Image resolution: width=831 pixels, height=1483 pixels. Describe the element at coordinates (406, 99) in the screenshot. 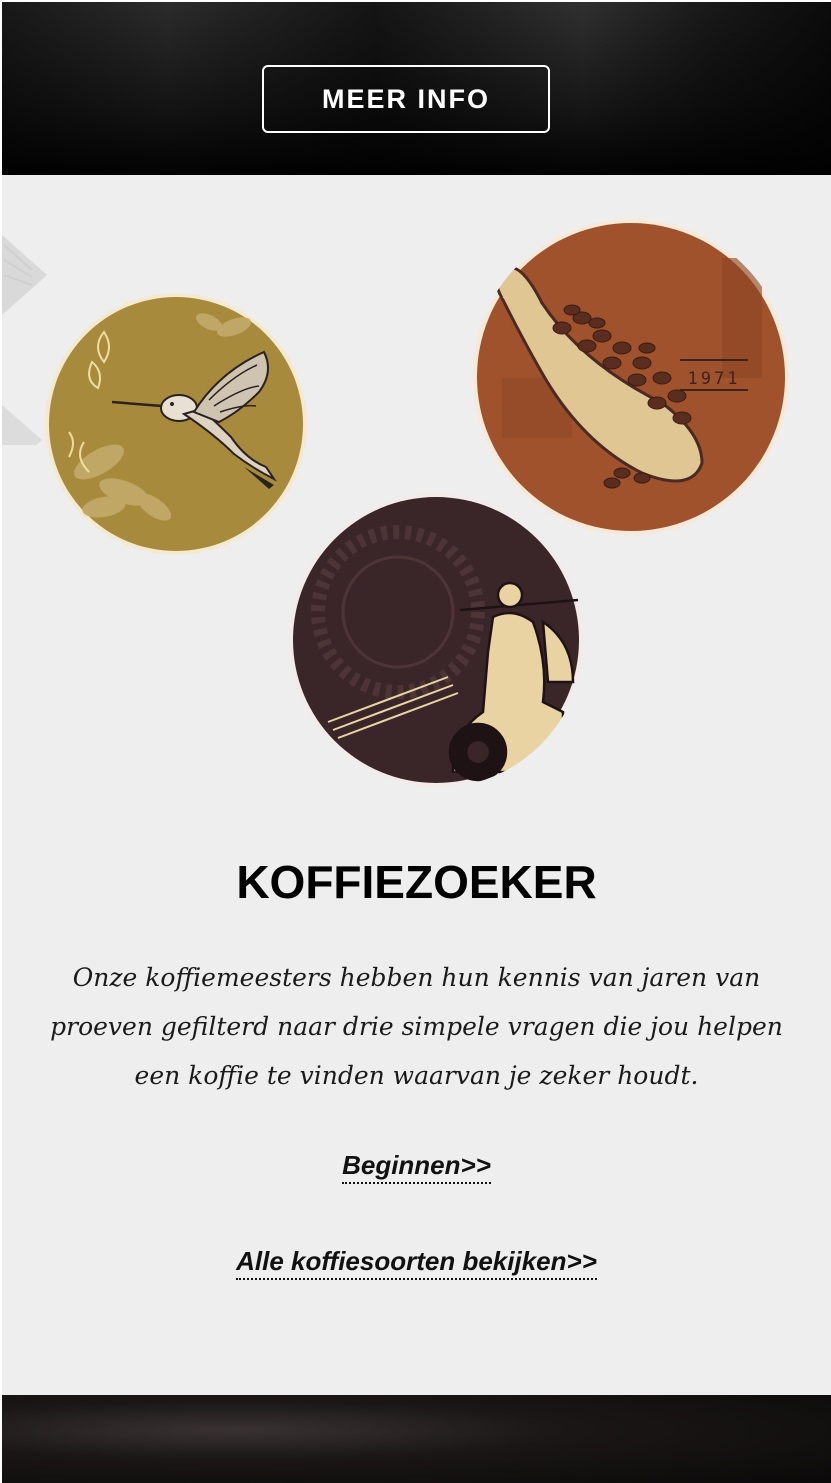

I see `meer-info-button: MEER INFO` at that location.